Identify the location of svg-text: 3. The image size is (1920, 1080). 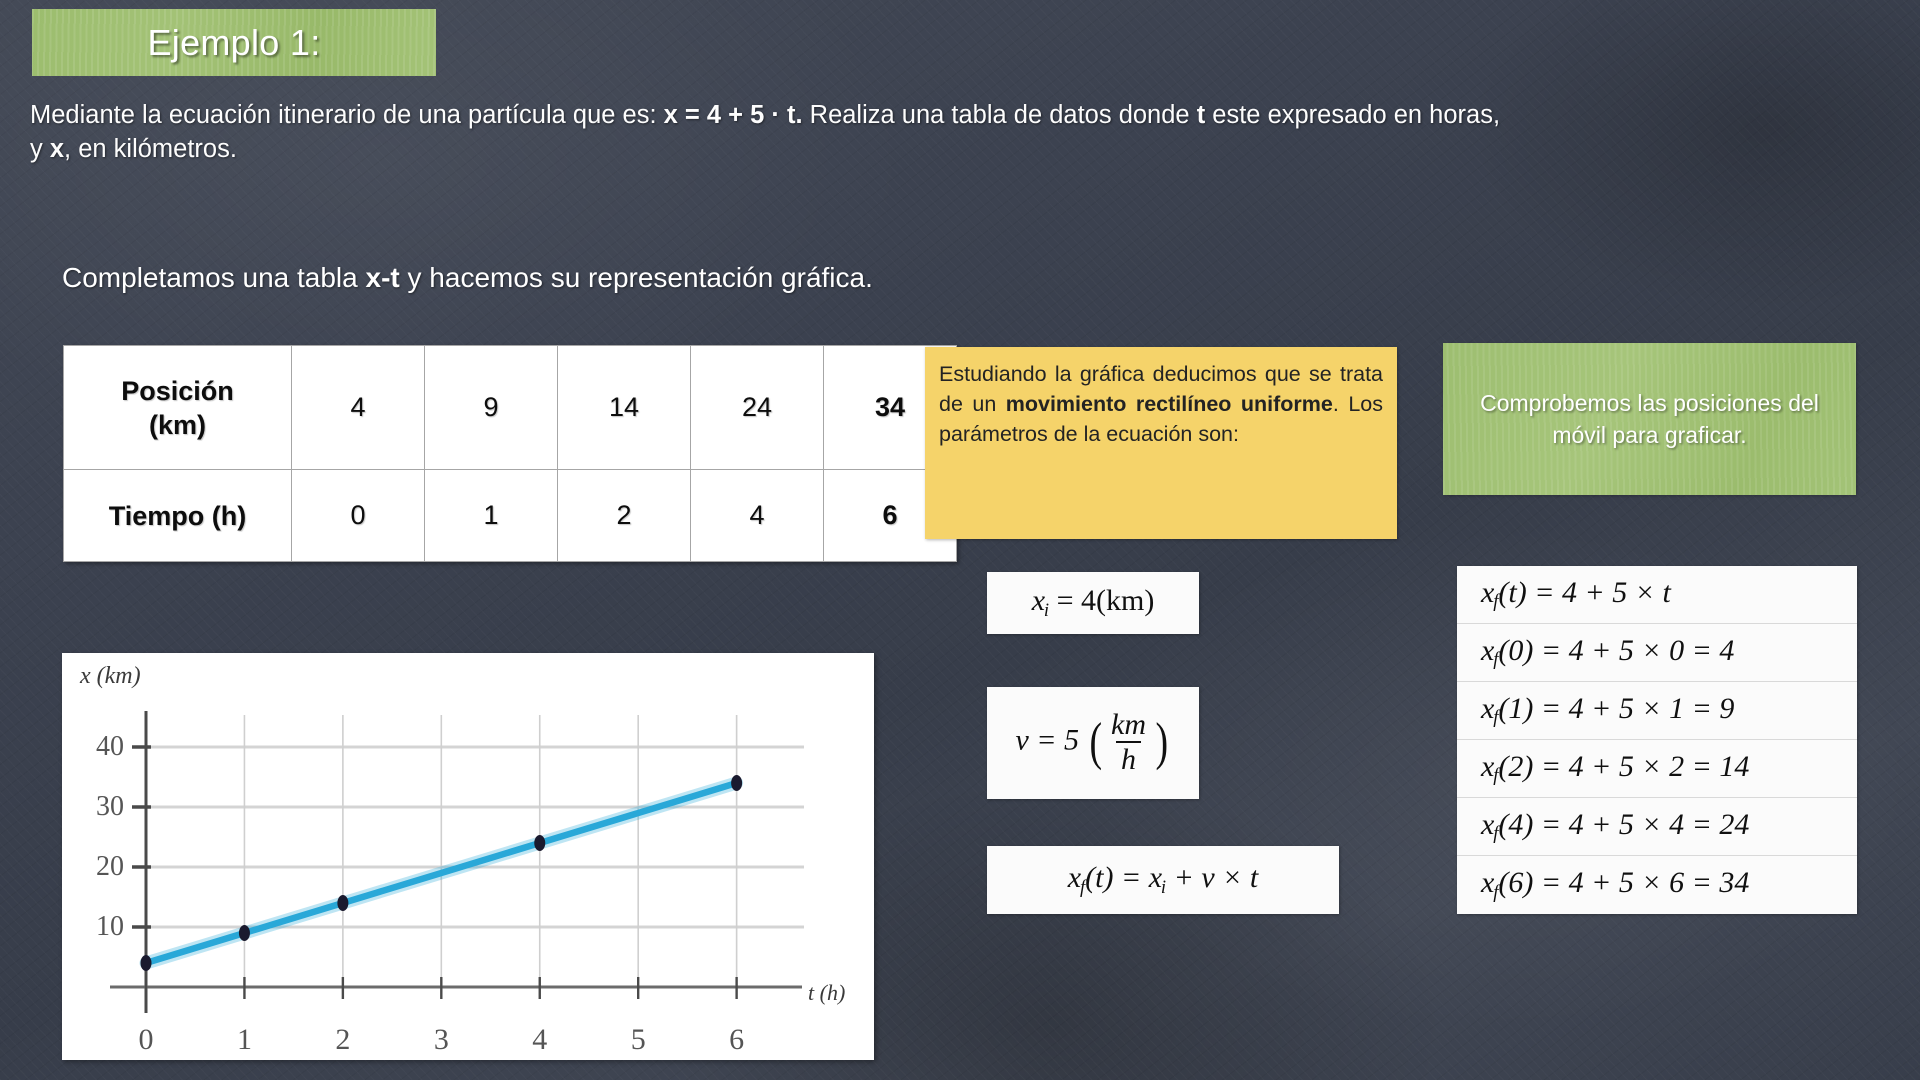
(441, 1039).